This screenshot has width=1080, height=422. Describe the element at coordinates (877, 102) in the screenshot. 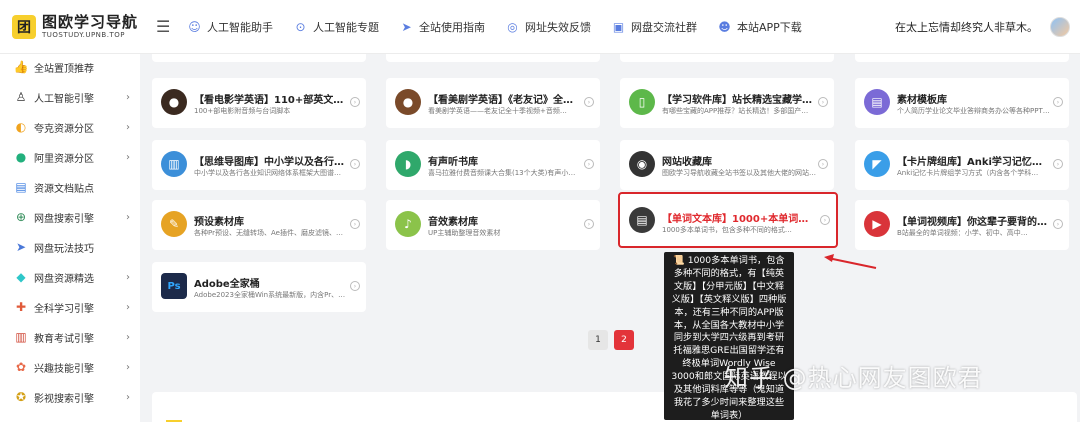

I see `template-icon: ▤` at that location.